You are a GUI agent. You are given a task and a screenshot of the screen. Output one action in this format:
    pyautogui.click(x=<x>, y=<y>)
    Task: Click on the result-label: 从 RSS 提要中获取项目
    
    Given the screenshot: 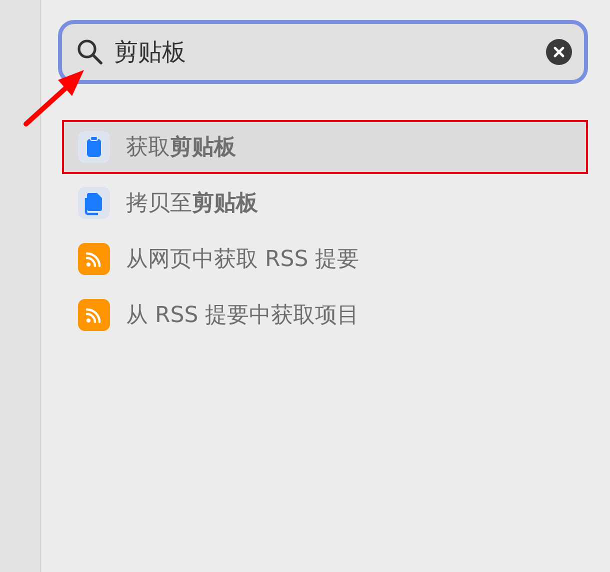 What is the action you would take?
    pyautogui.click(x=243, y=316)
    